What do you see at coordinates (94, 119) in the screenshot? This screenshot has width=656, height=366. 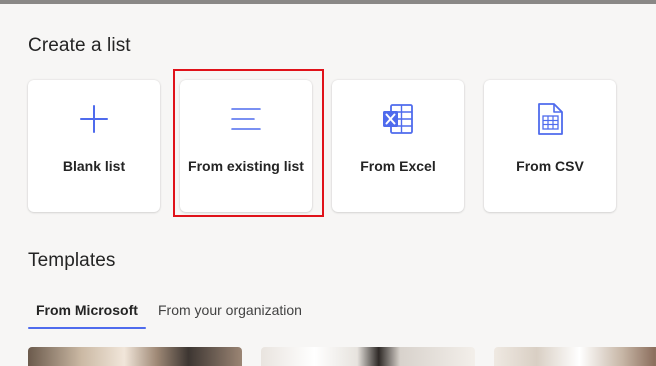 I see `plus-icon` at bounding box center [94, 119].